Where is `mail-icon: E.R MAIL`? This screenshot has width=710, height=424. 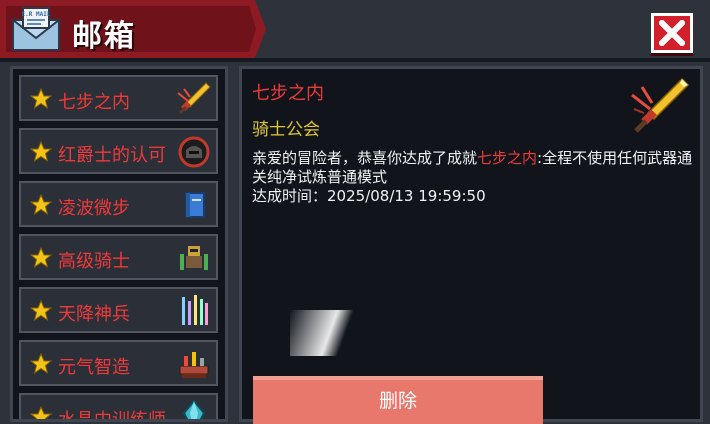
mail-icon: E.R MAIL is located at coordinates (36, 29).